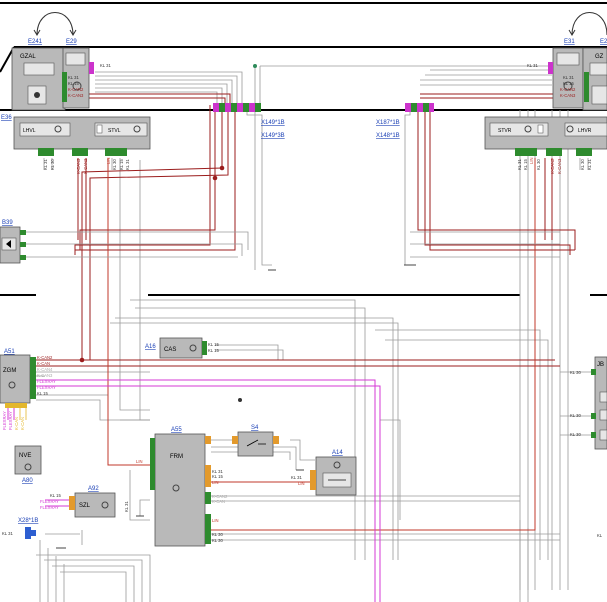  Describe the element at coordinates (545, 136) in the screenshot. I see `e-module-right: STVR LHVR` at that location.